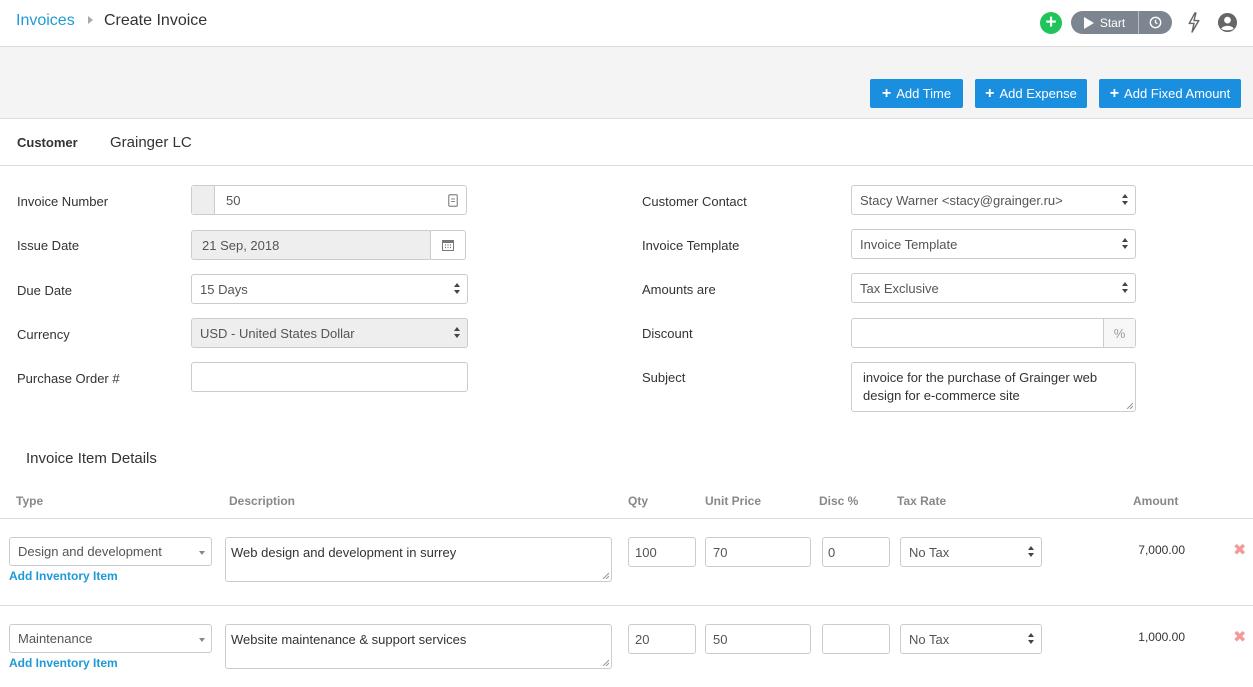  I want to click on item-disc-input: 0, so click(856, 552).